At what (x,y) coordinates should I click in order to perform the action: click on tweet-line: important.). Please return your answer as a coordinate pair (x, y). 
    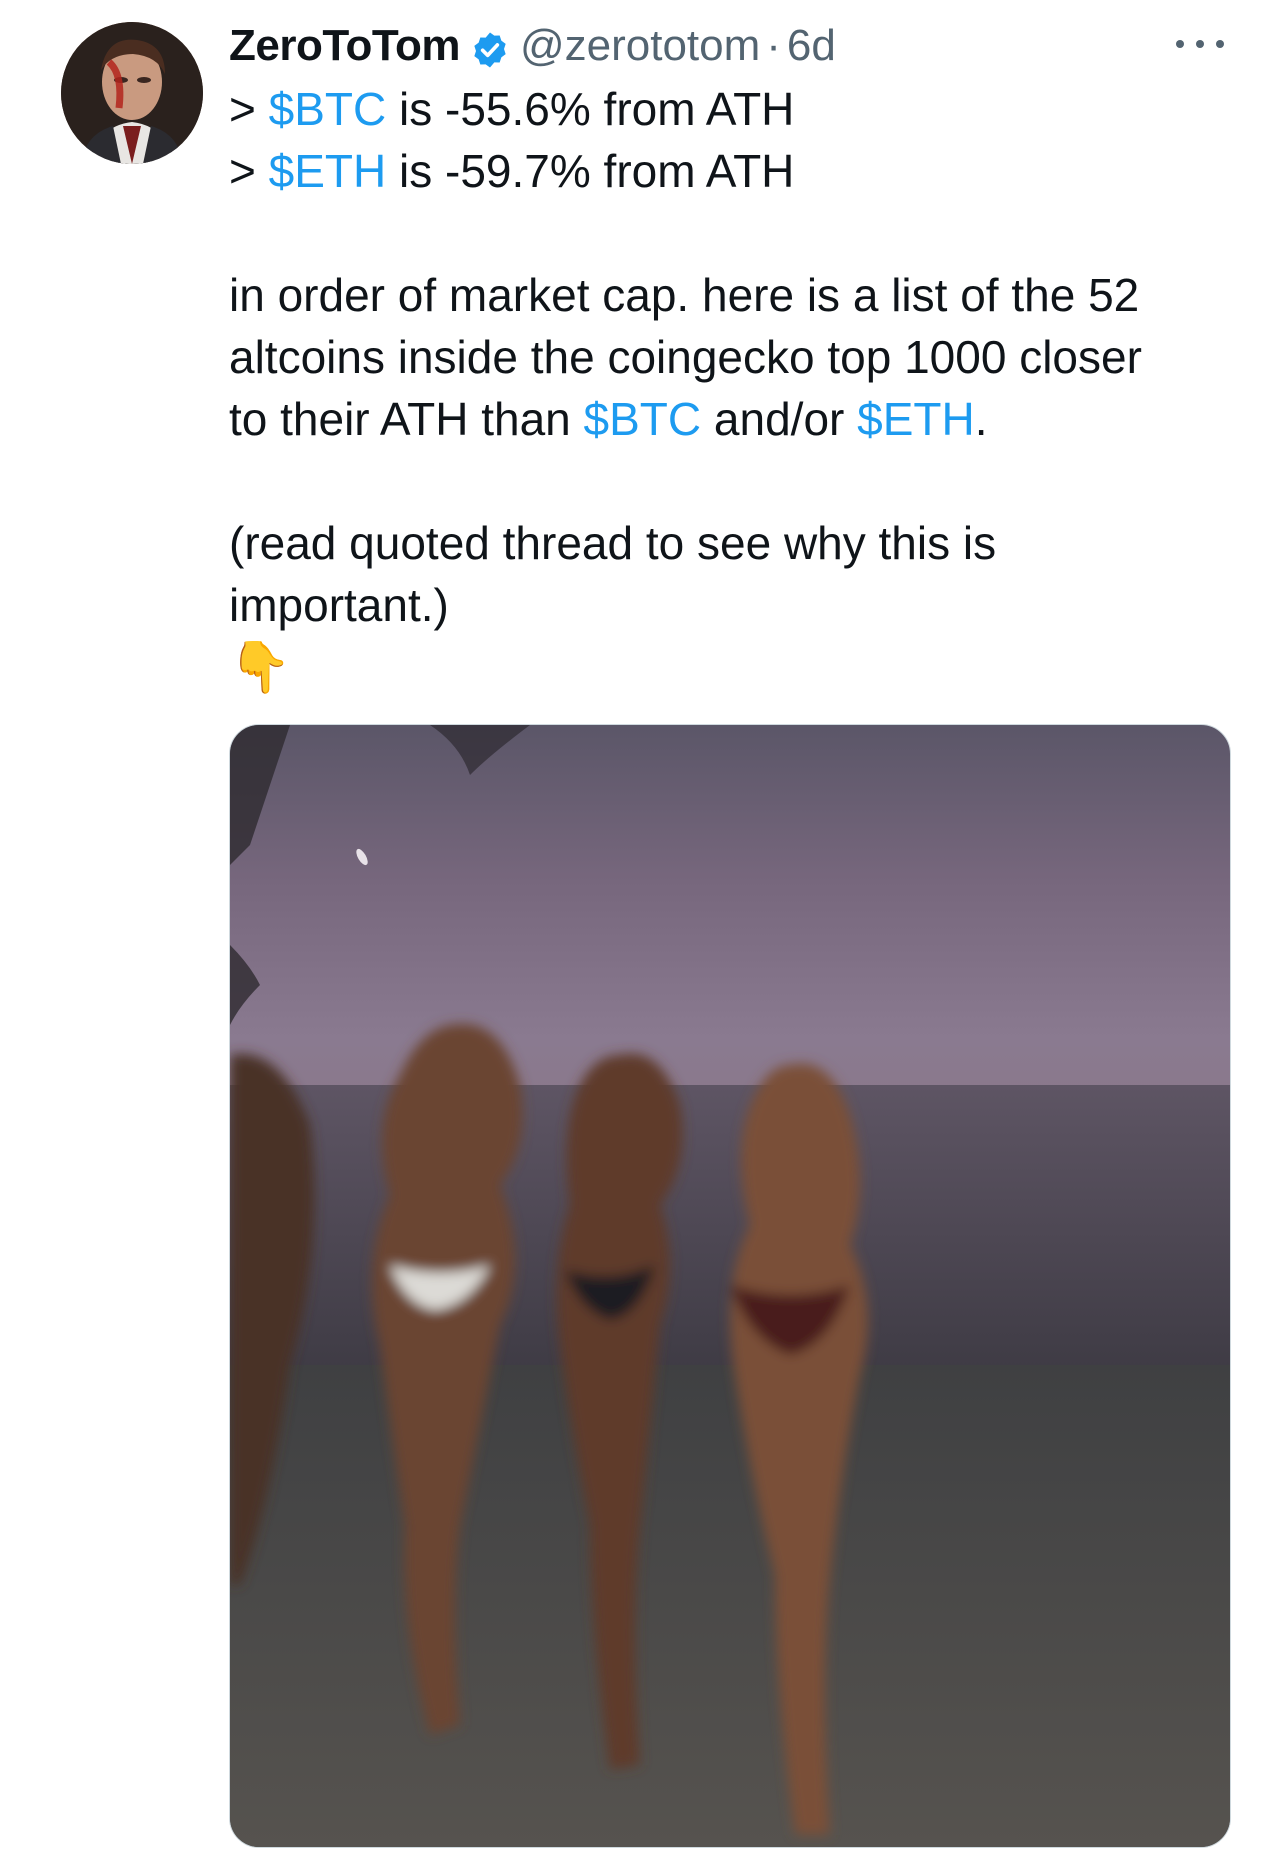
    Looking at the image, I should click on (339, 605).